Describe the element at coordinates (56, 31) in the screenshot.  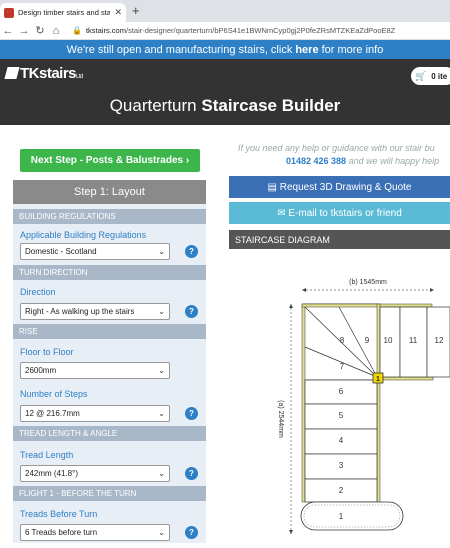
I see `home-icon: ⌂` at that location.